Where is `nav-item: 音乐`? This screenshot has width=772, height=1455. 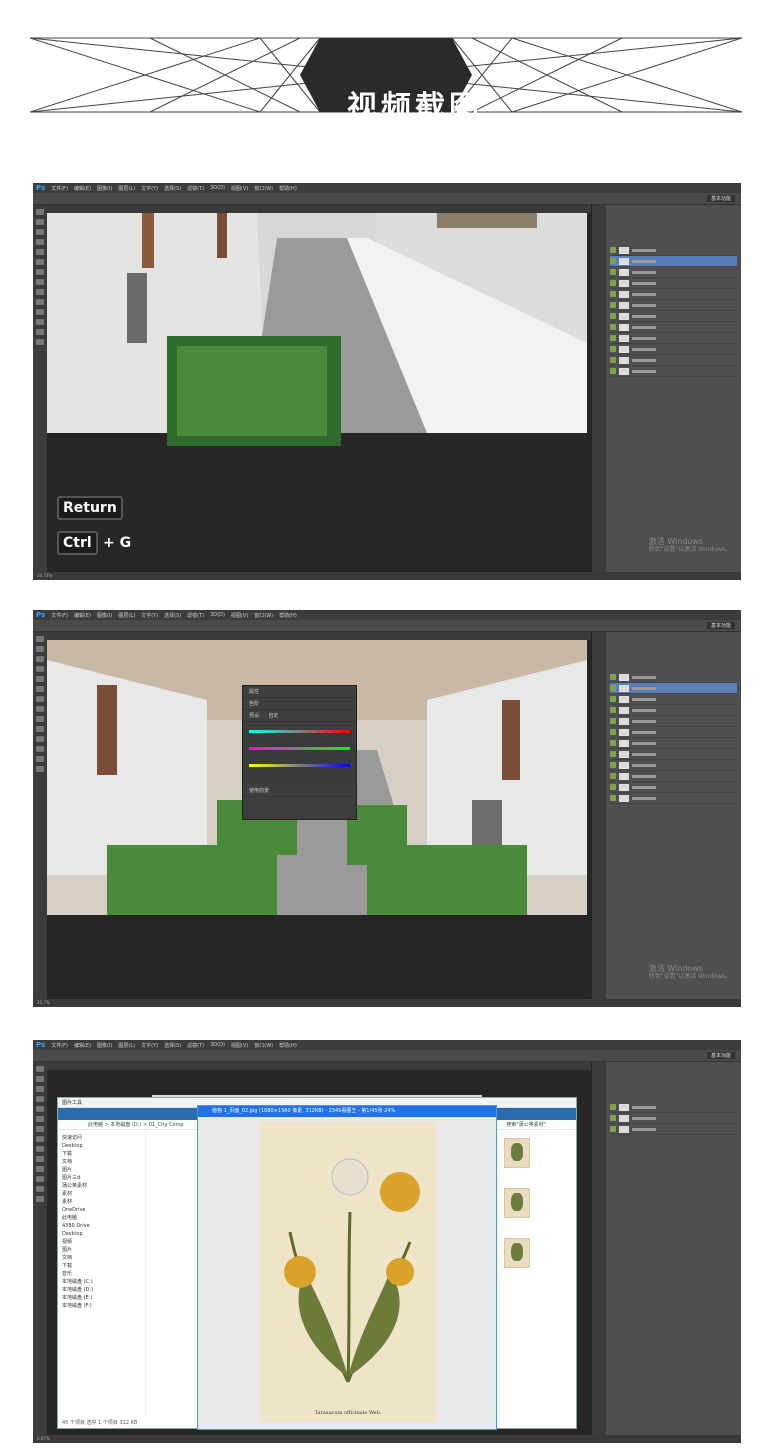
nav-item: 音乐 is located at coordinates (101, 1274).